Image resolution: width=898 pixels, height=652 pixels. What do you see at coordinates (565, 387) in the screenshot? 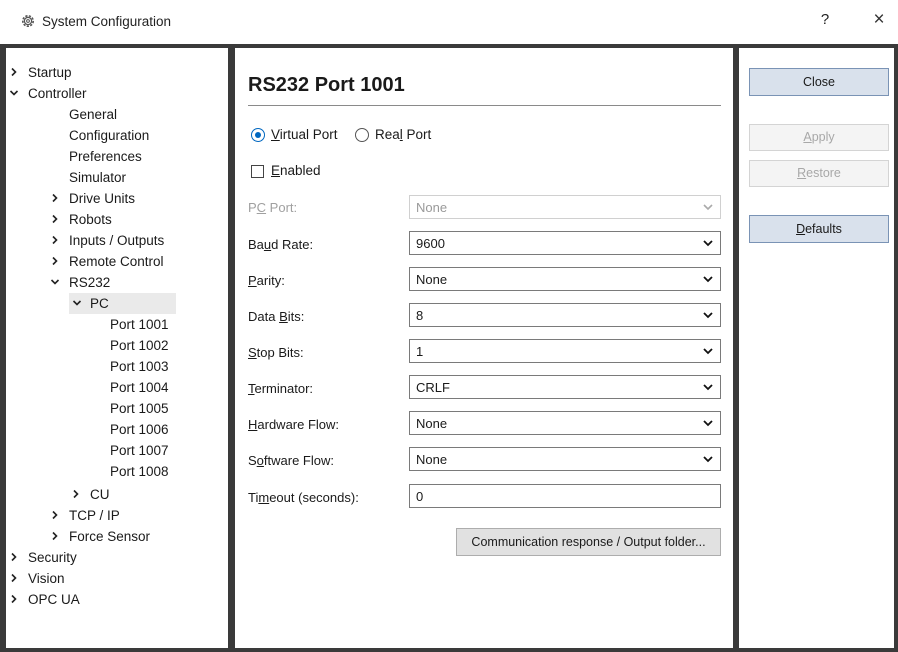
I see `terminator-select: CRLF` at bounding box center [565, 387].